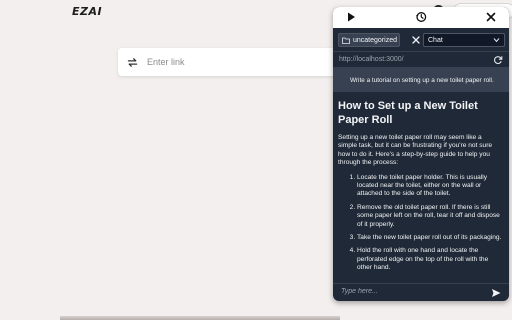 The width and height of the screenshot is (512, 320). I want to click on x-icon, so click(415, 40).